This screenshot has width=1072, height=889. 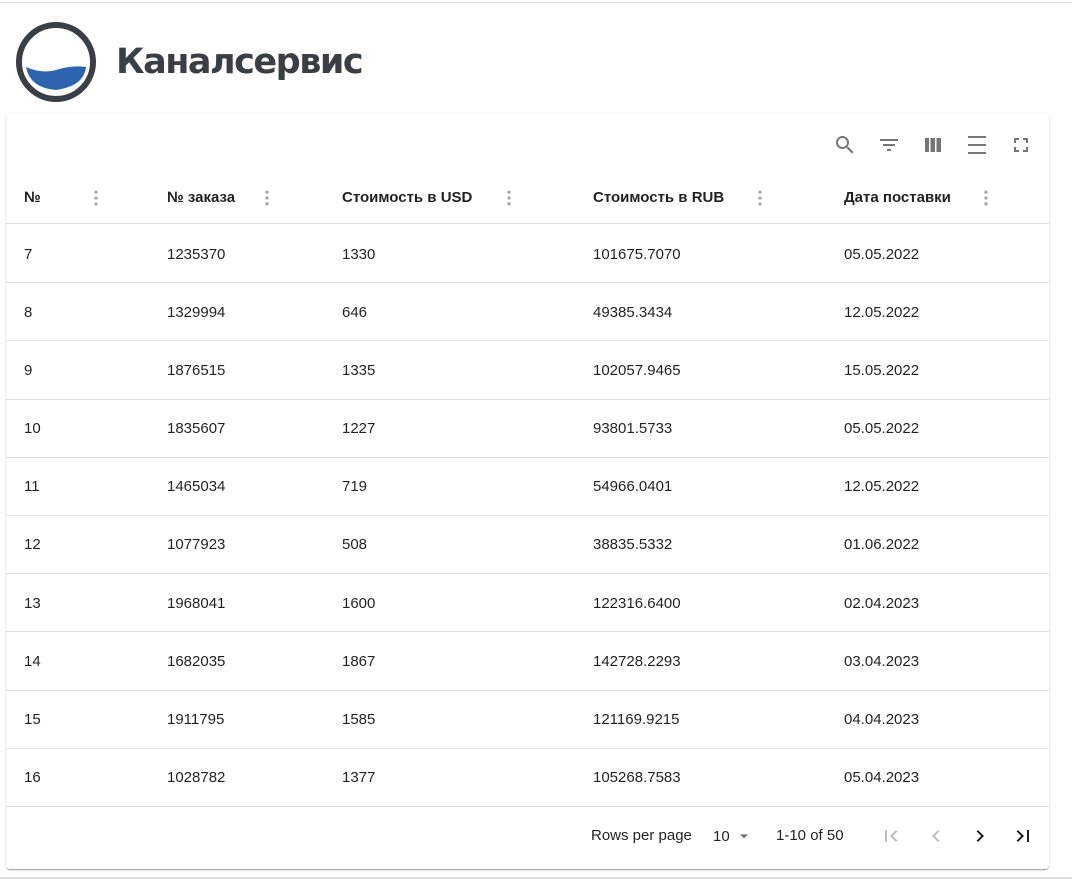 What do you see at coordinates (721, 836) in the screenshot?
I see `rows-per-page-value: 10` at bounding box center [721, 836].